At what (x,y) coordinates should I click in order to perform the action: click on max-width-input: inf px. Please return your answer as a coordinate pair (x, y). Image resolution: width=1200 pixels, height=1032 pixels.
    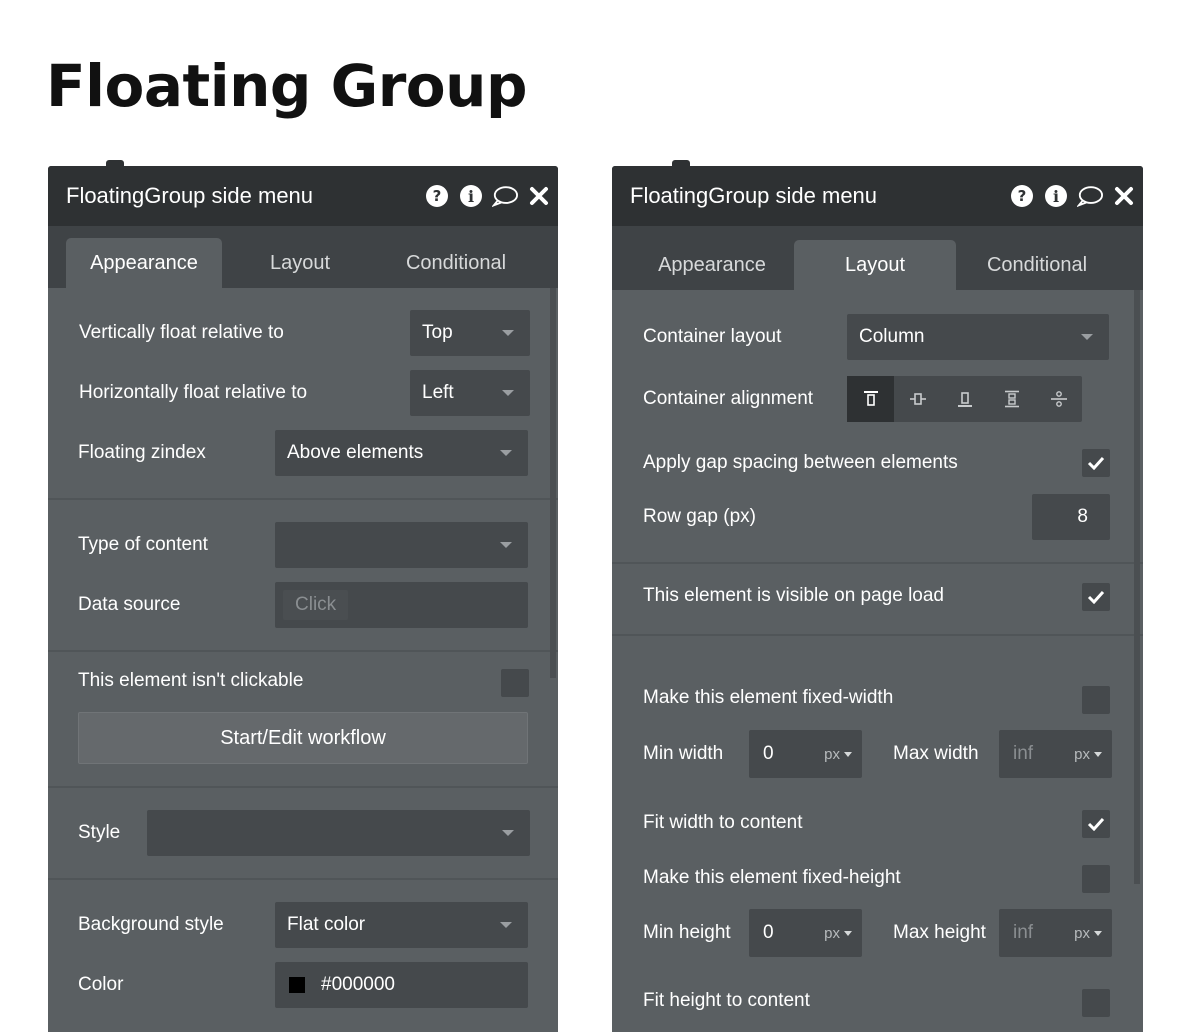
    Looking at the image, I should click on (1055, 754).